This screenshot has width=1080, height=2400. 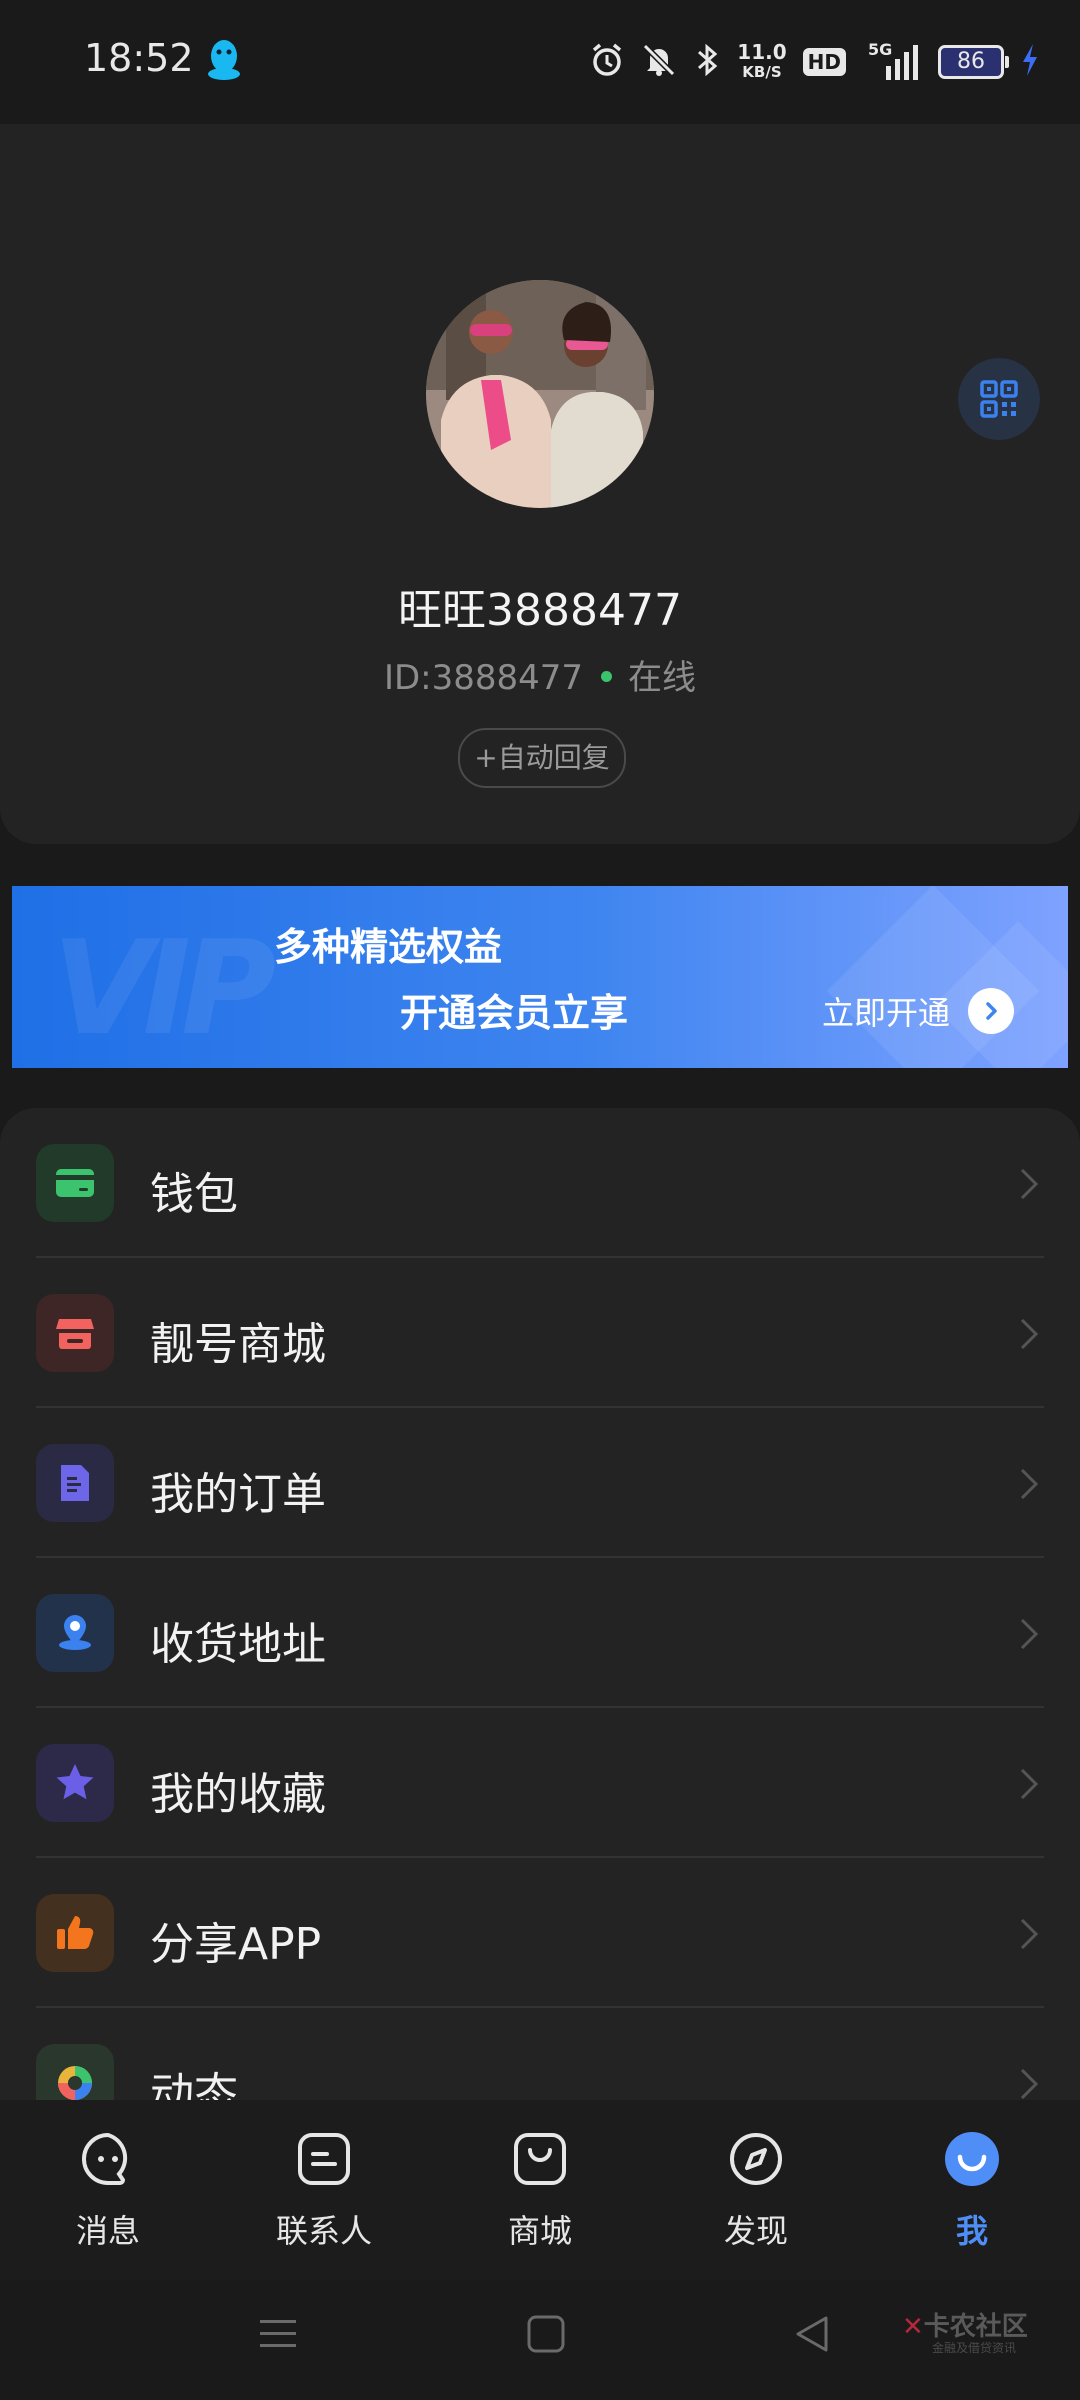 I want to click on qr-code-icon, so click(x=999, y=399).